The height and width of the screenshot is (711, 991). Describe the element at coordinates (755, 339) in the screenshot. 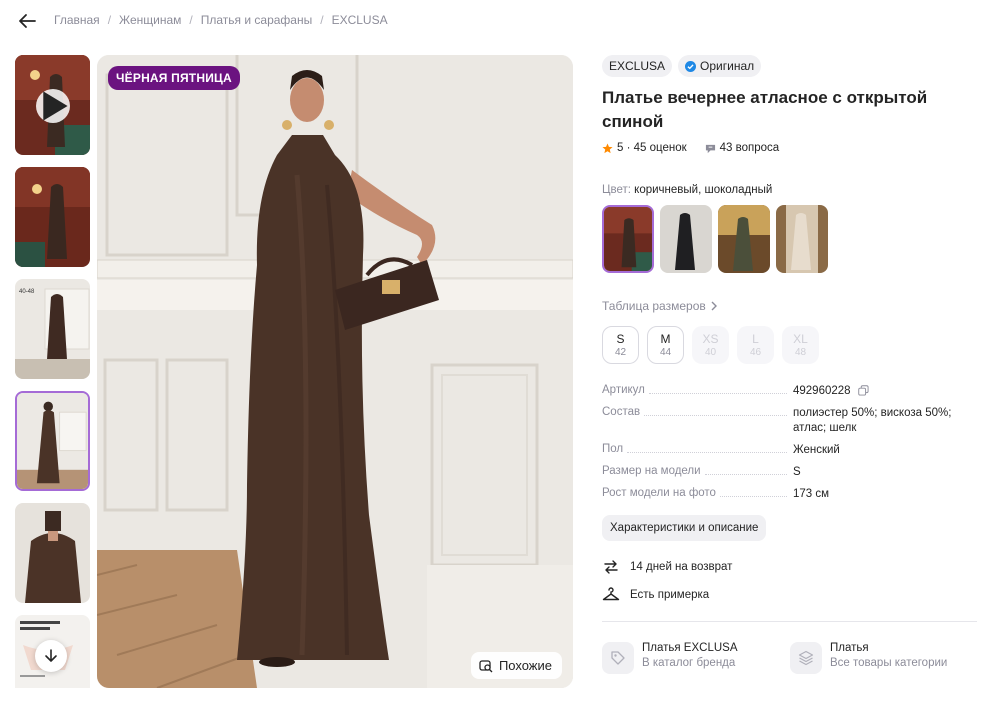

I see `size-name: L` at that location.